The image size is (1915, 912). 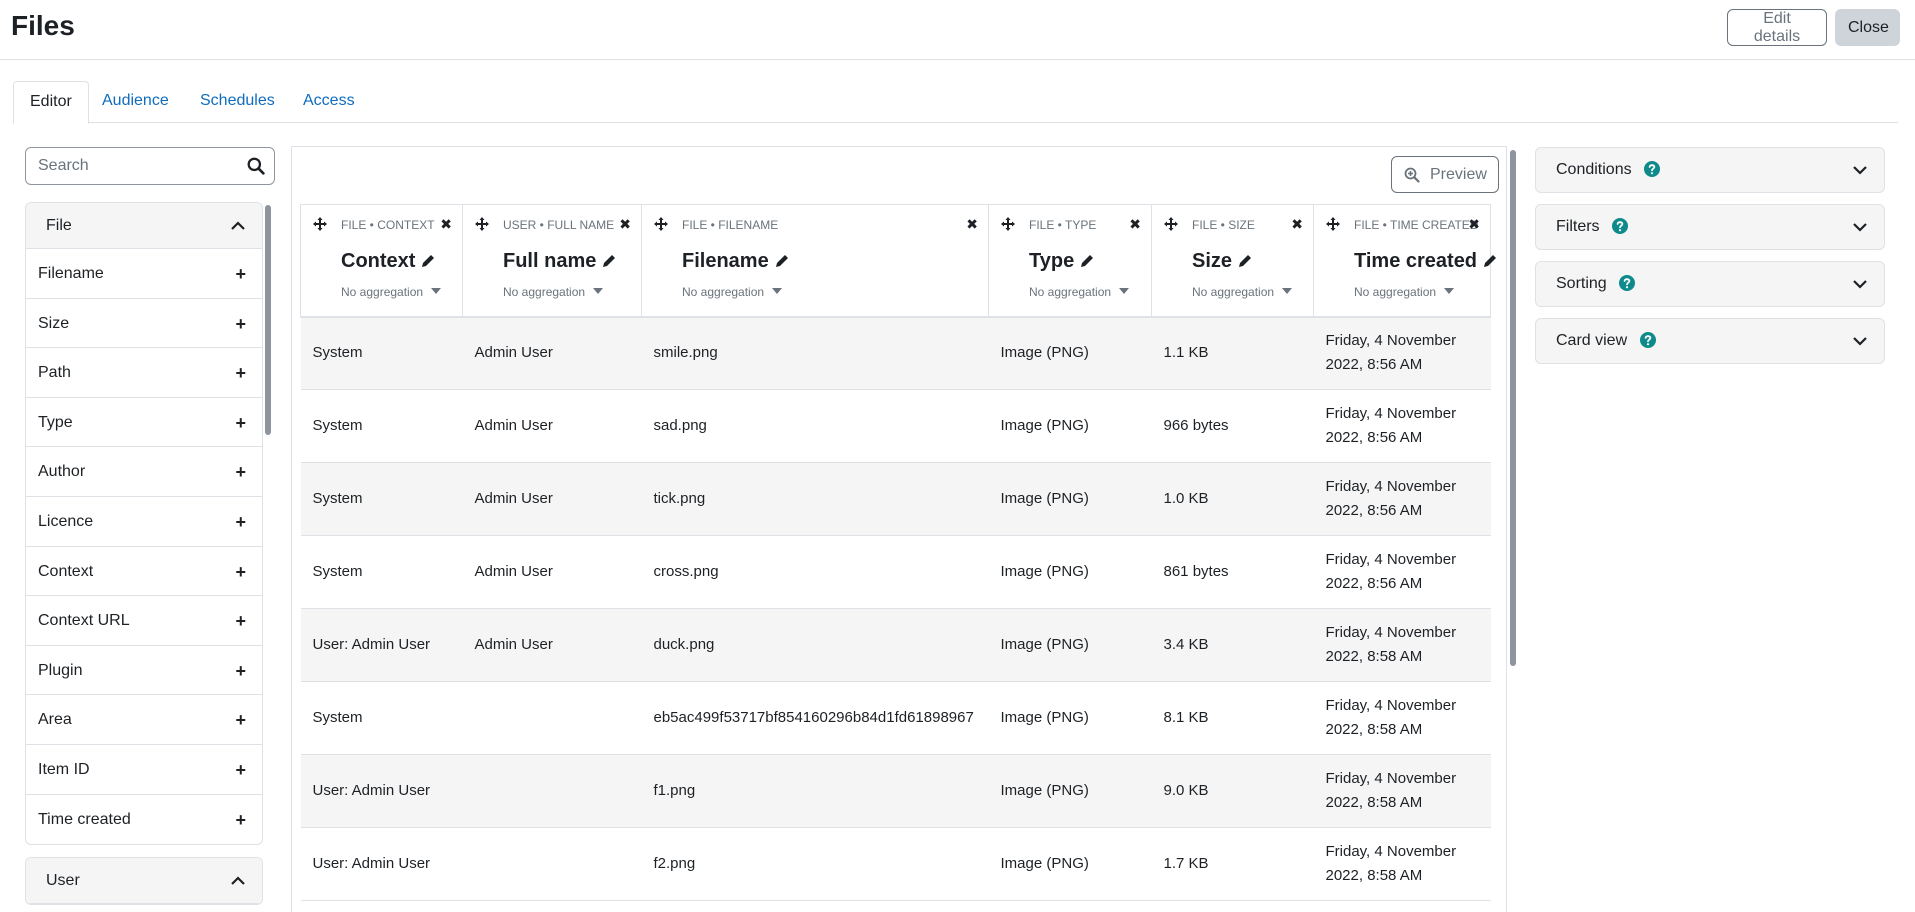 What do you see at coordinates (1867, 27) in the screenshot?
I see `close-button: Close` at bounding box center [1867, 27].